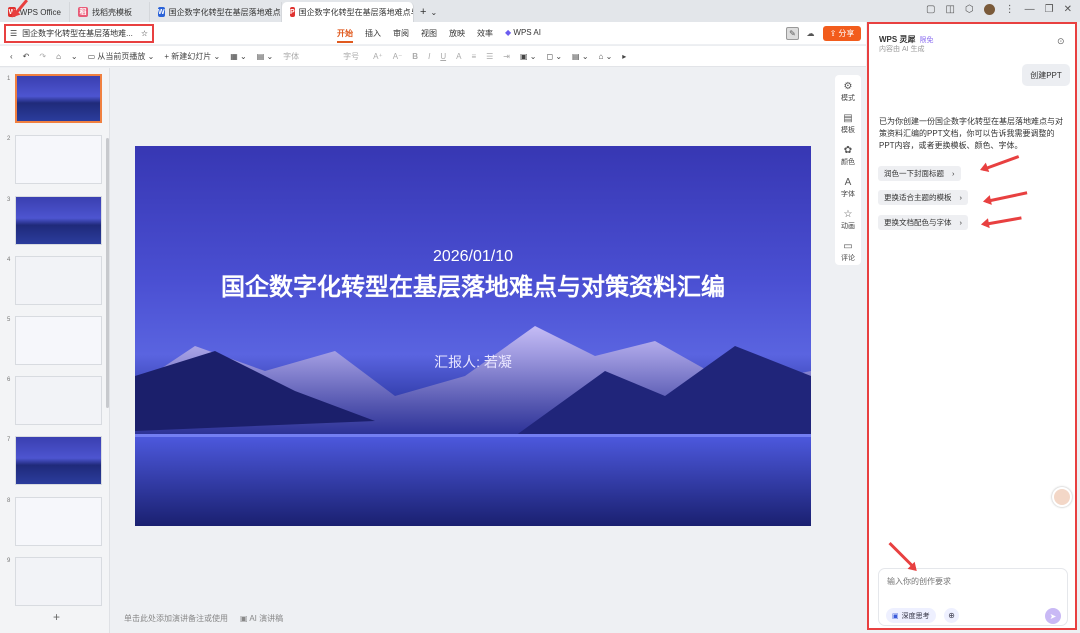  Describe the element at coordinates (848, 130) in the screenshot. I see `sidetool-label: 模板` at that location.